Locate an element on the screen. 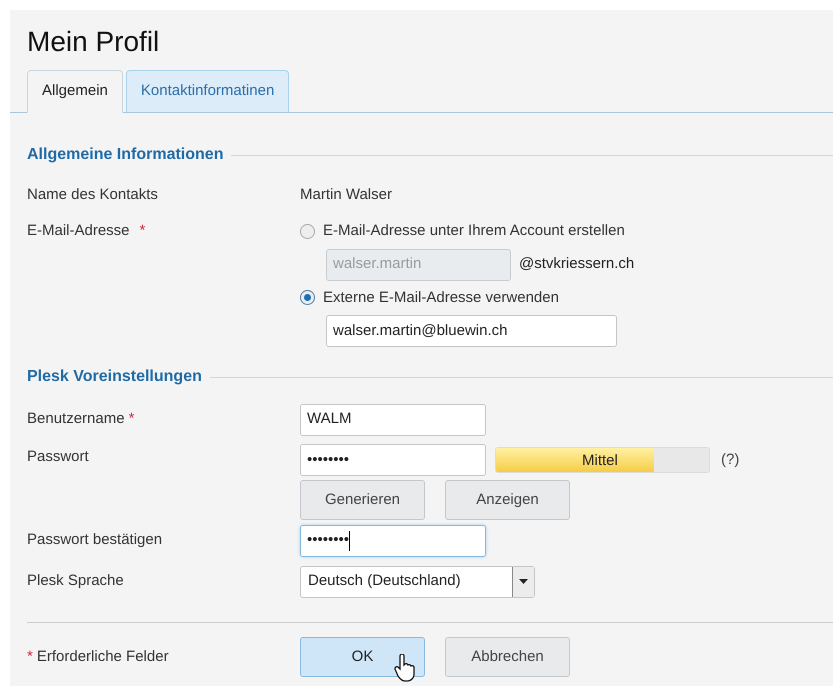  field-label: Passwort is located at coordinates (58, 457).